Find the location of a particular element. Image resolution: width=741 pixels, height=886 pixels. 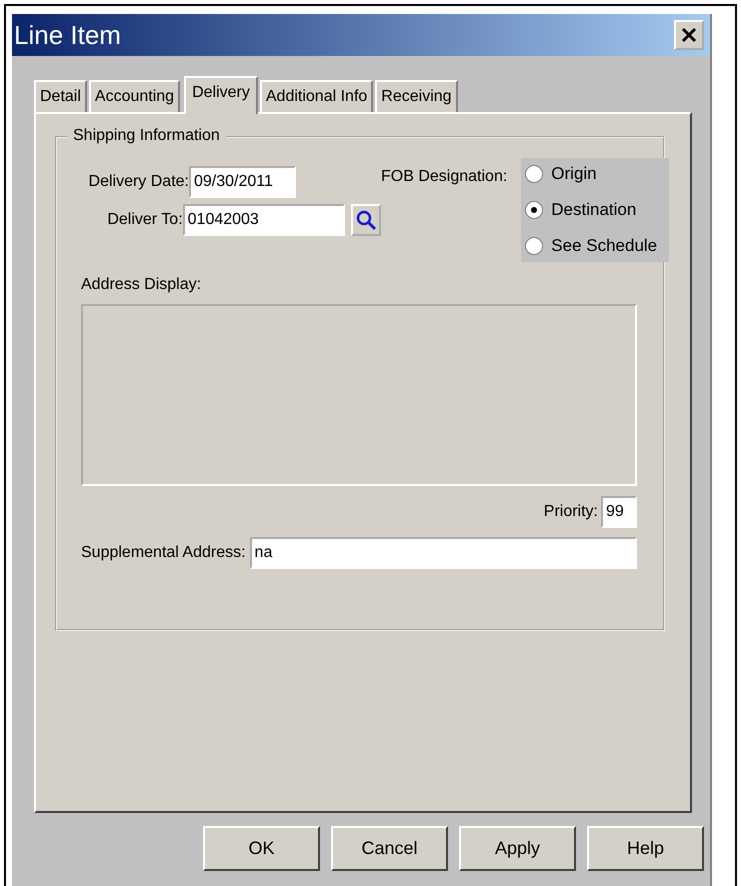

tab: Detail is located at coordinates (60, 96).